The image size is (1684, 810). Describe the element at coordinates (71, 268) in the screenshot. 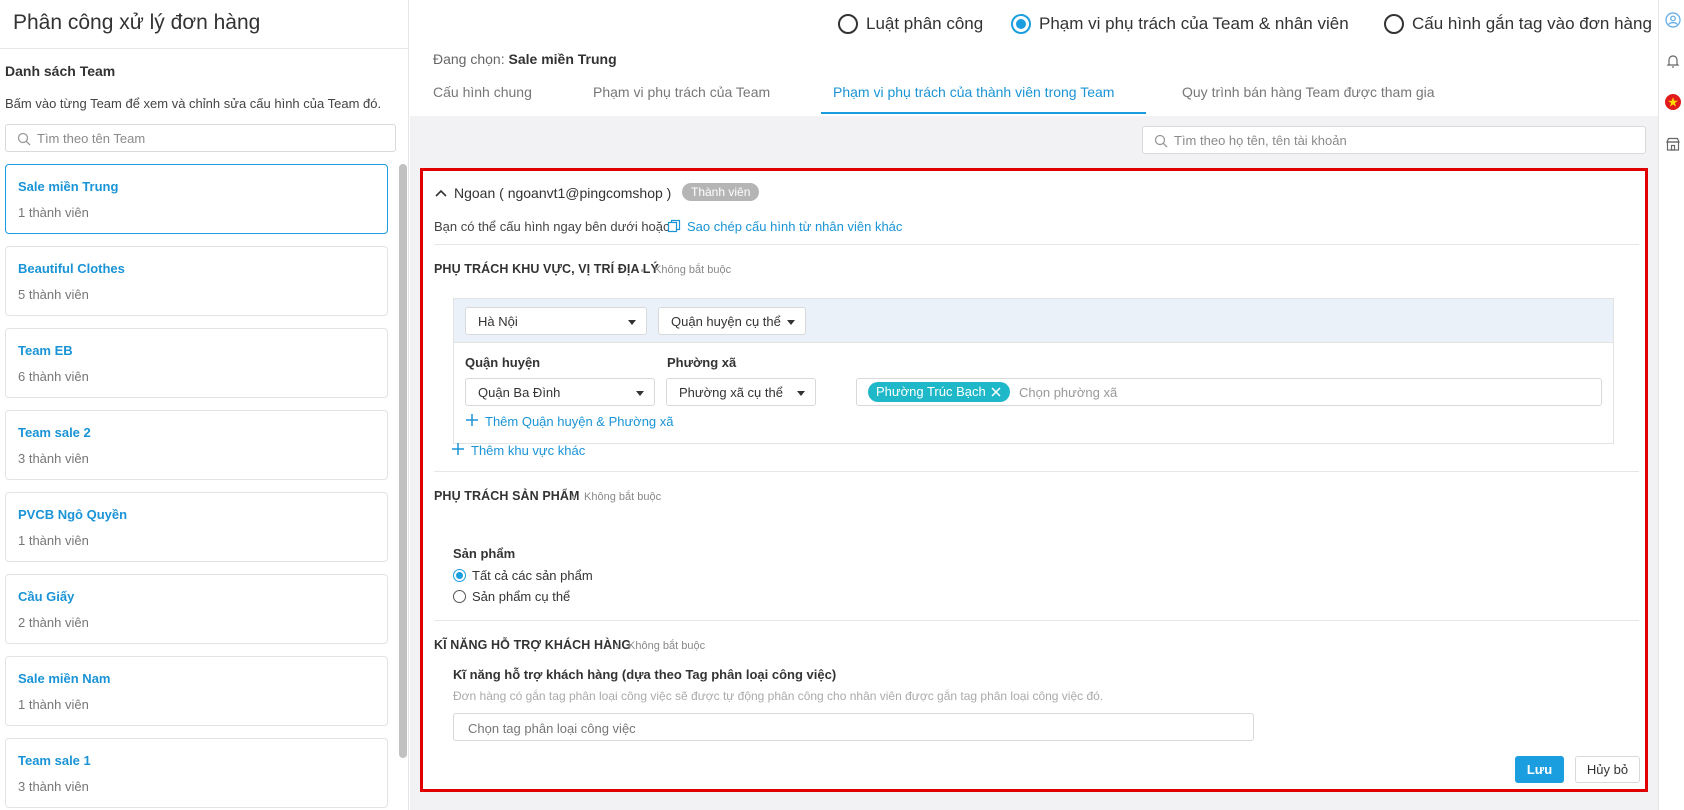

I see `team-name: Beautiful Clothes` at that location.